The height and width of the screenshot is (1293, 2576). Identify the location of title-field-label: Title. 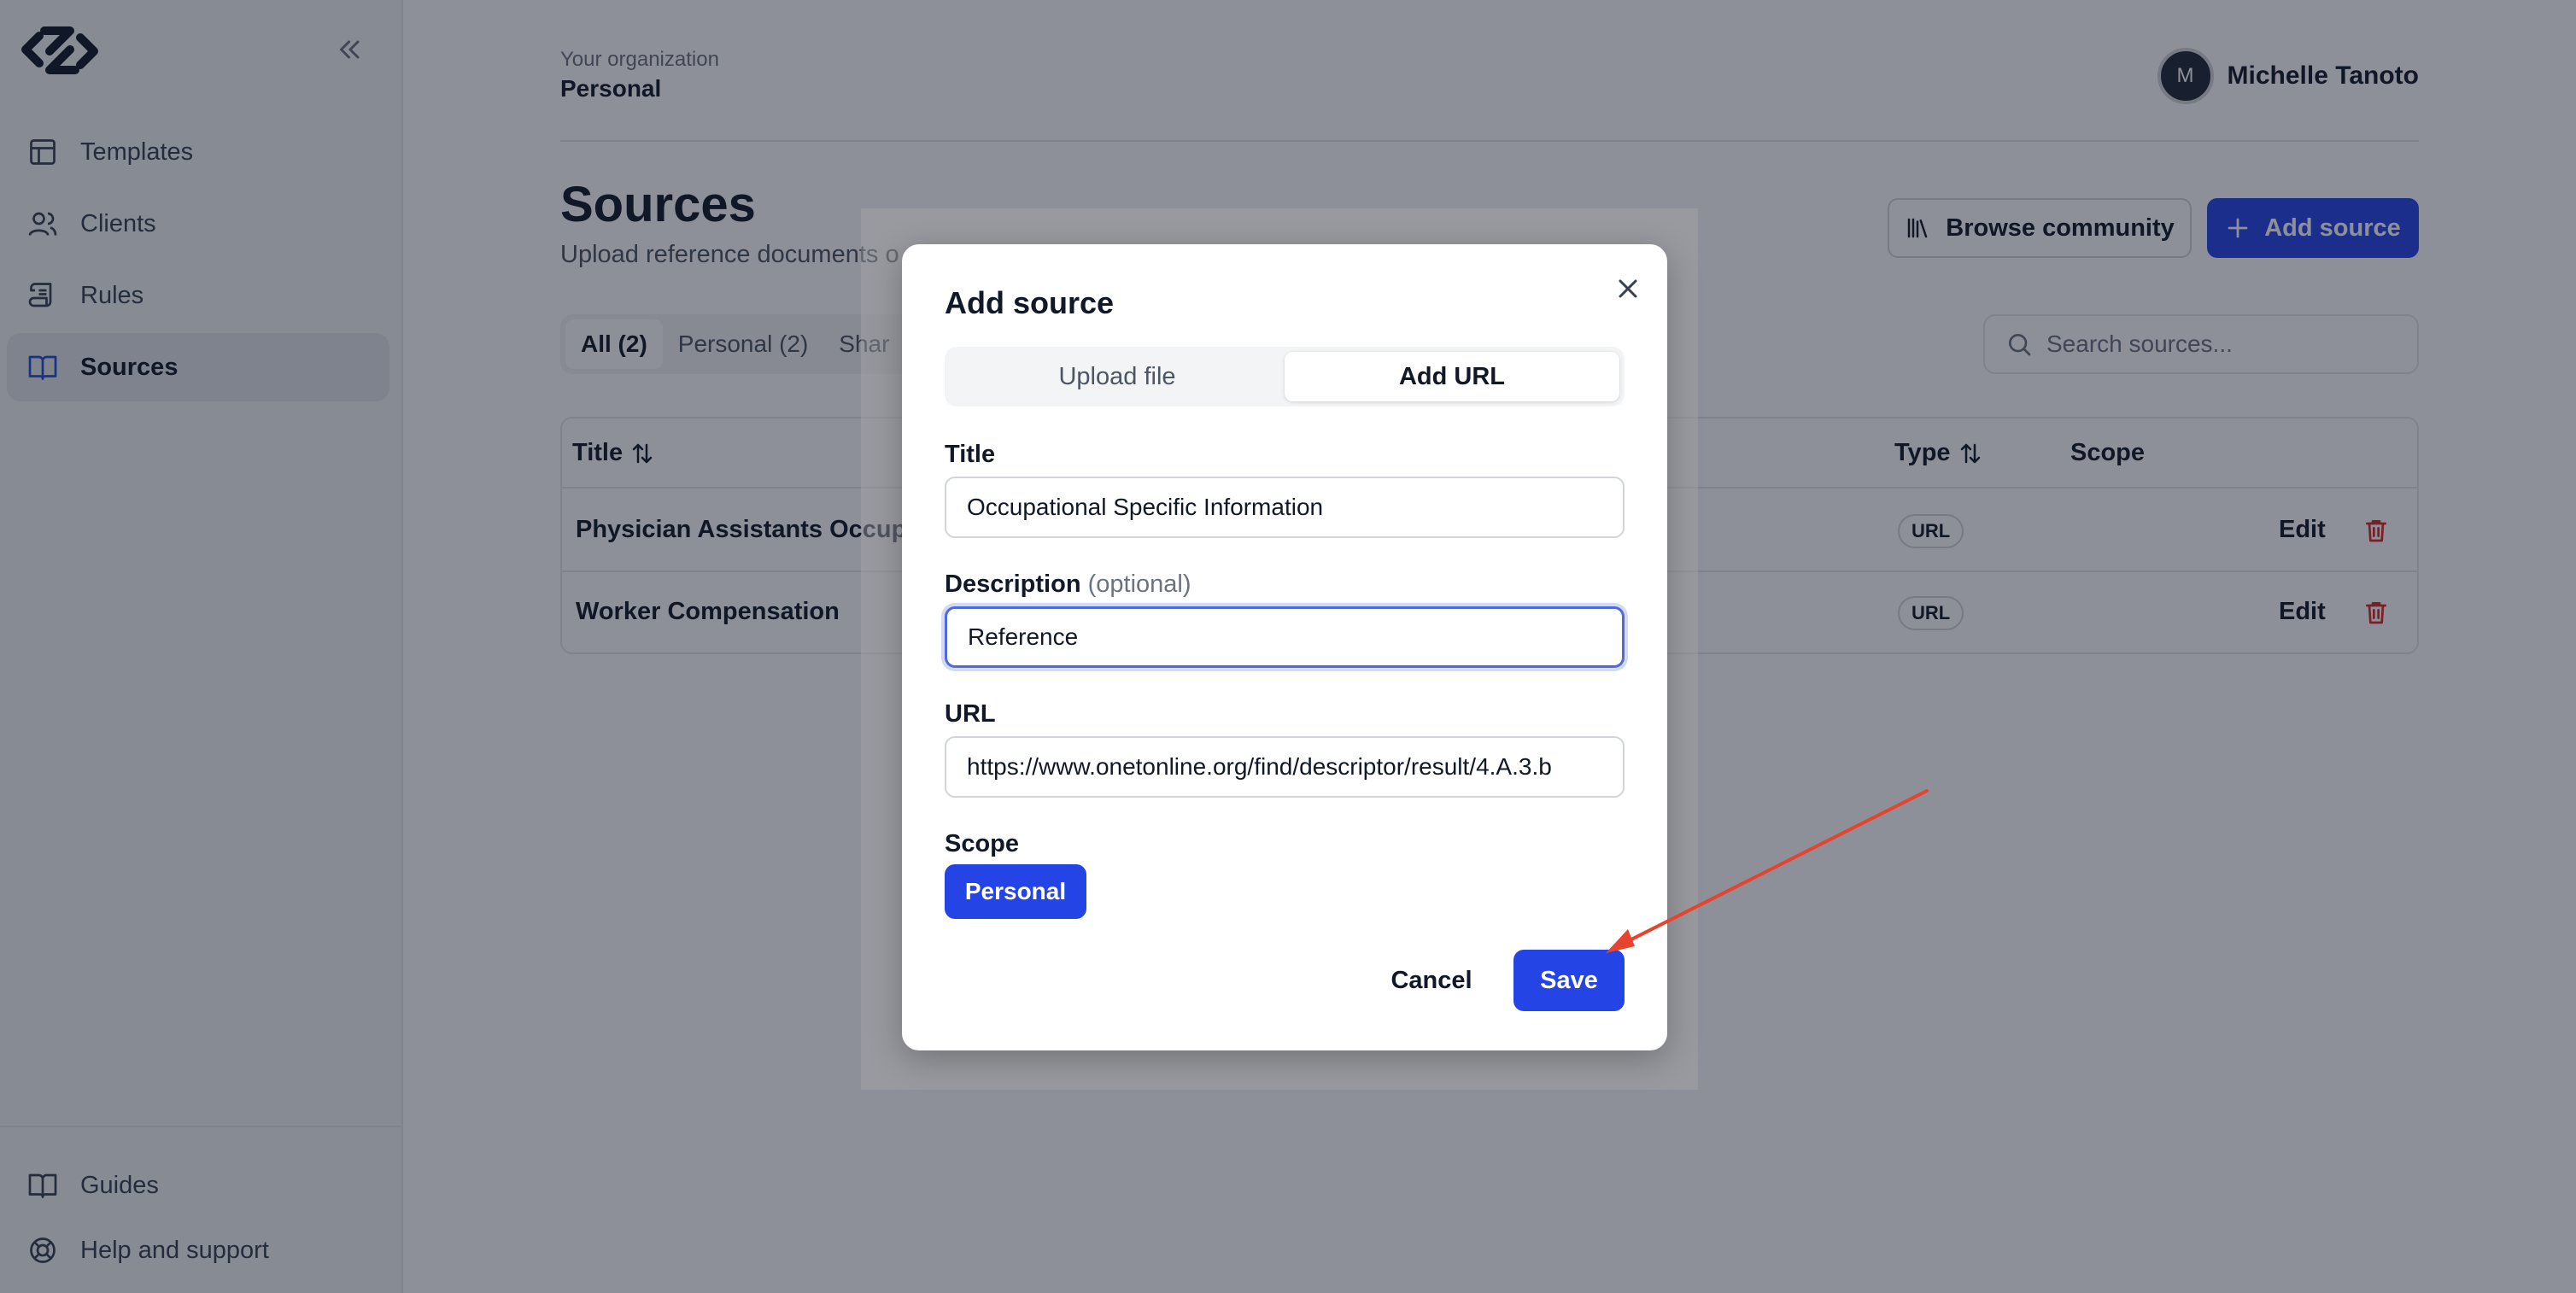
(970, 454).